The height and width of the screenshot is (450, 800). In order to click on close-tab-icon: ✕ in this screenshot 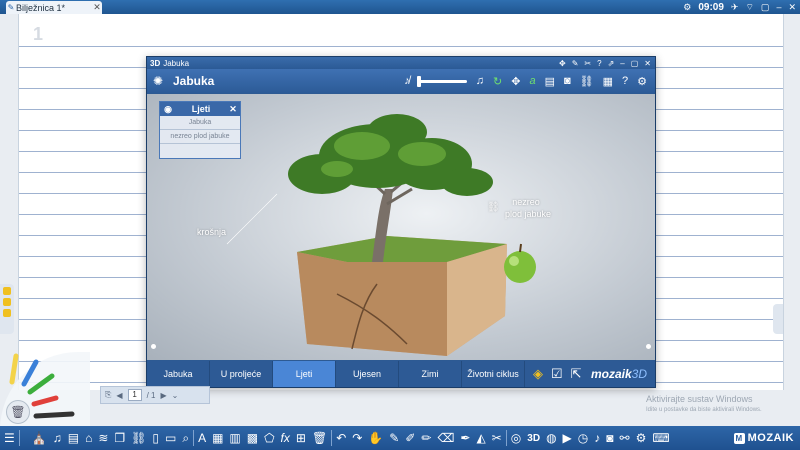, I will do `click(97, 7)`.